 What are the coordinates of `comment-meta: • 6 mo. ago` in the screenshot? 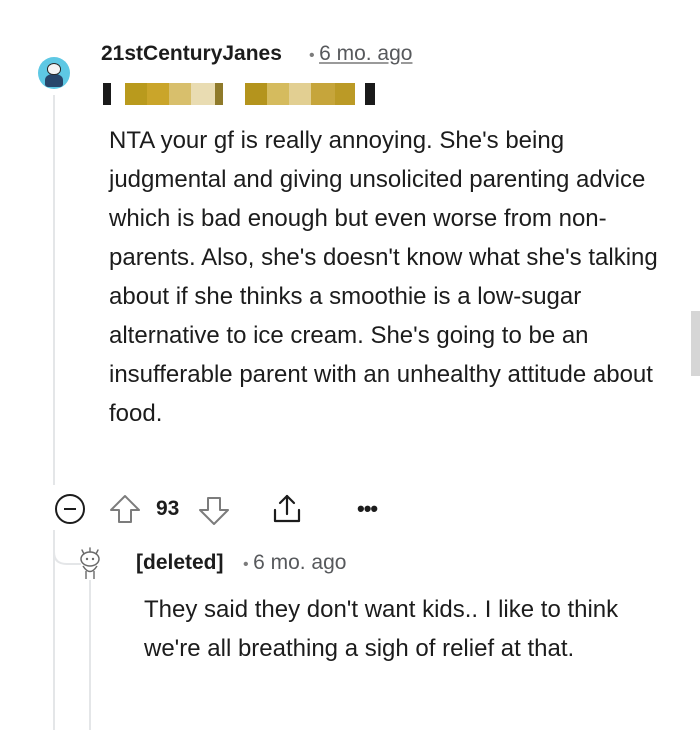 It's located at (360, 54).